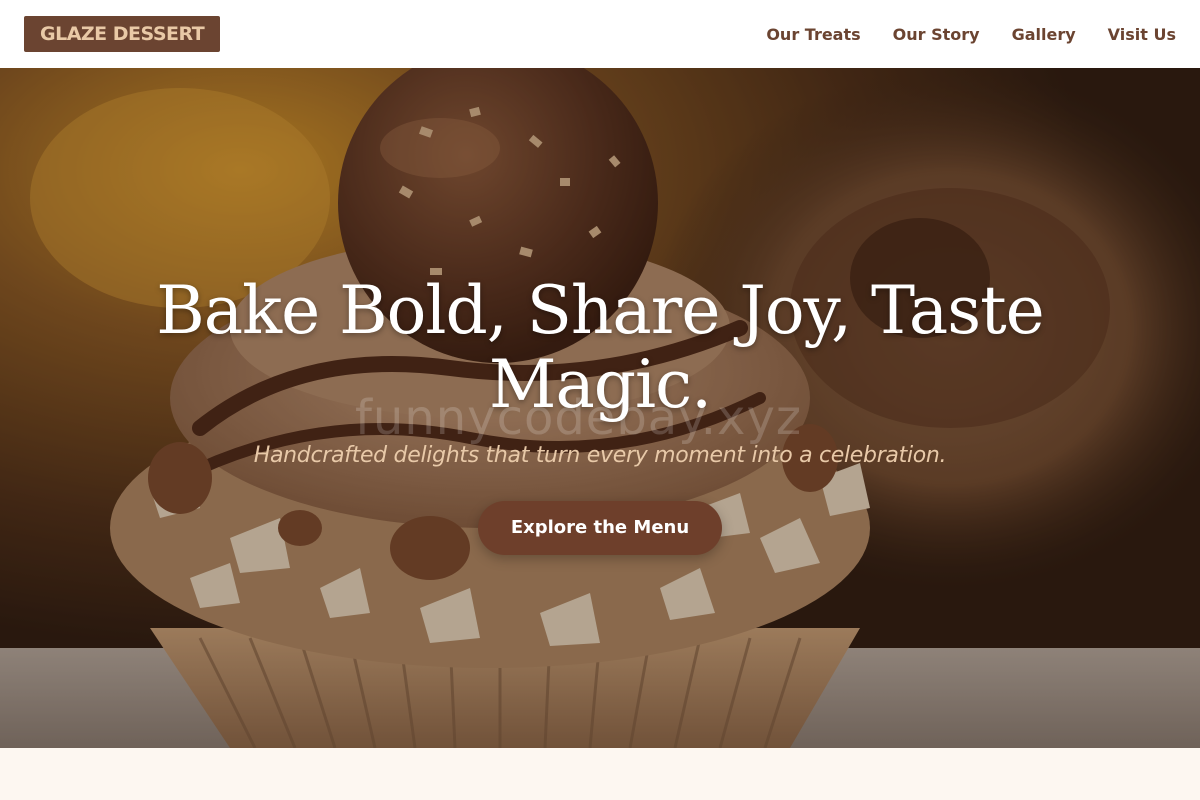 This screenshot has height=800, width=1200. I want to click on nav-link-visit-us: Visit Us, so click(1142, 34).